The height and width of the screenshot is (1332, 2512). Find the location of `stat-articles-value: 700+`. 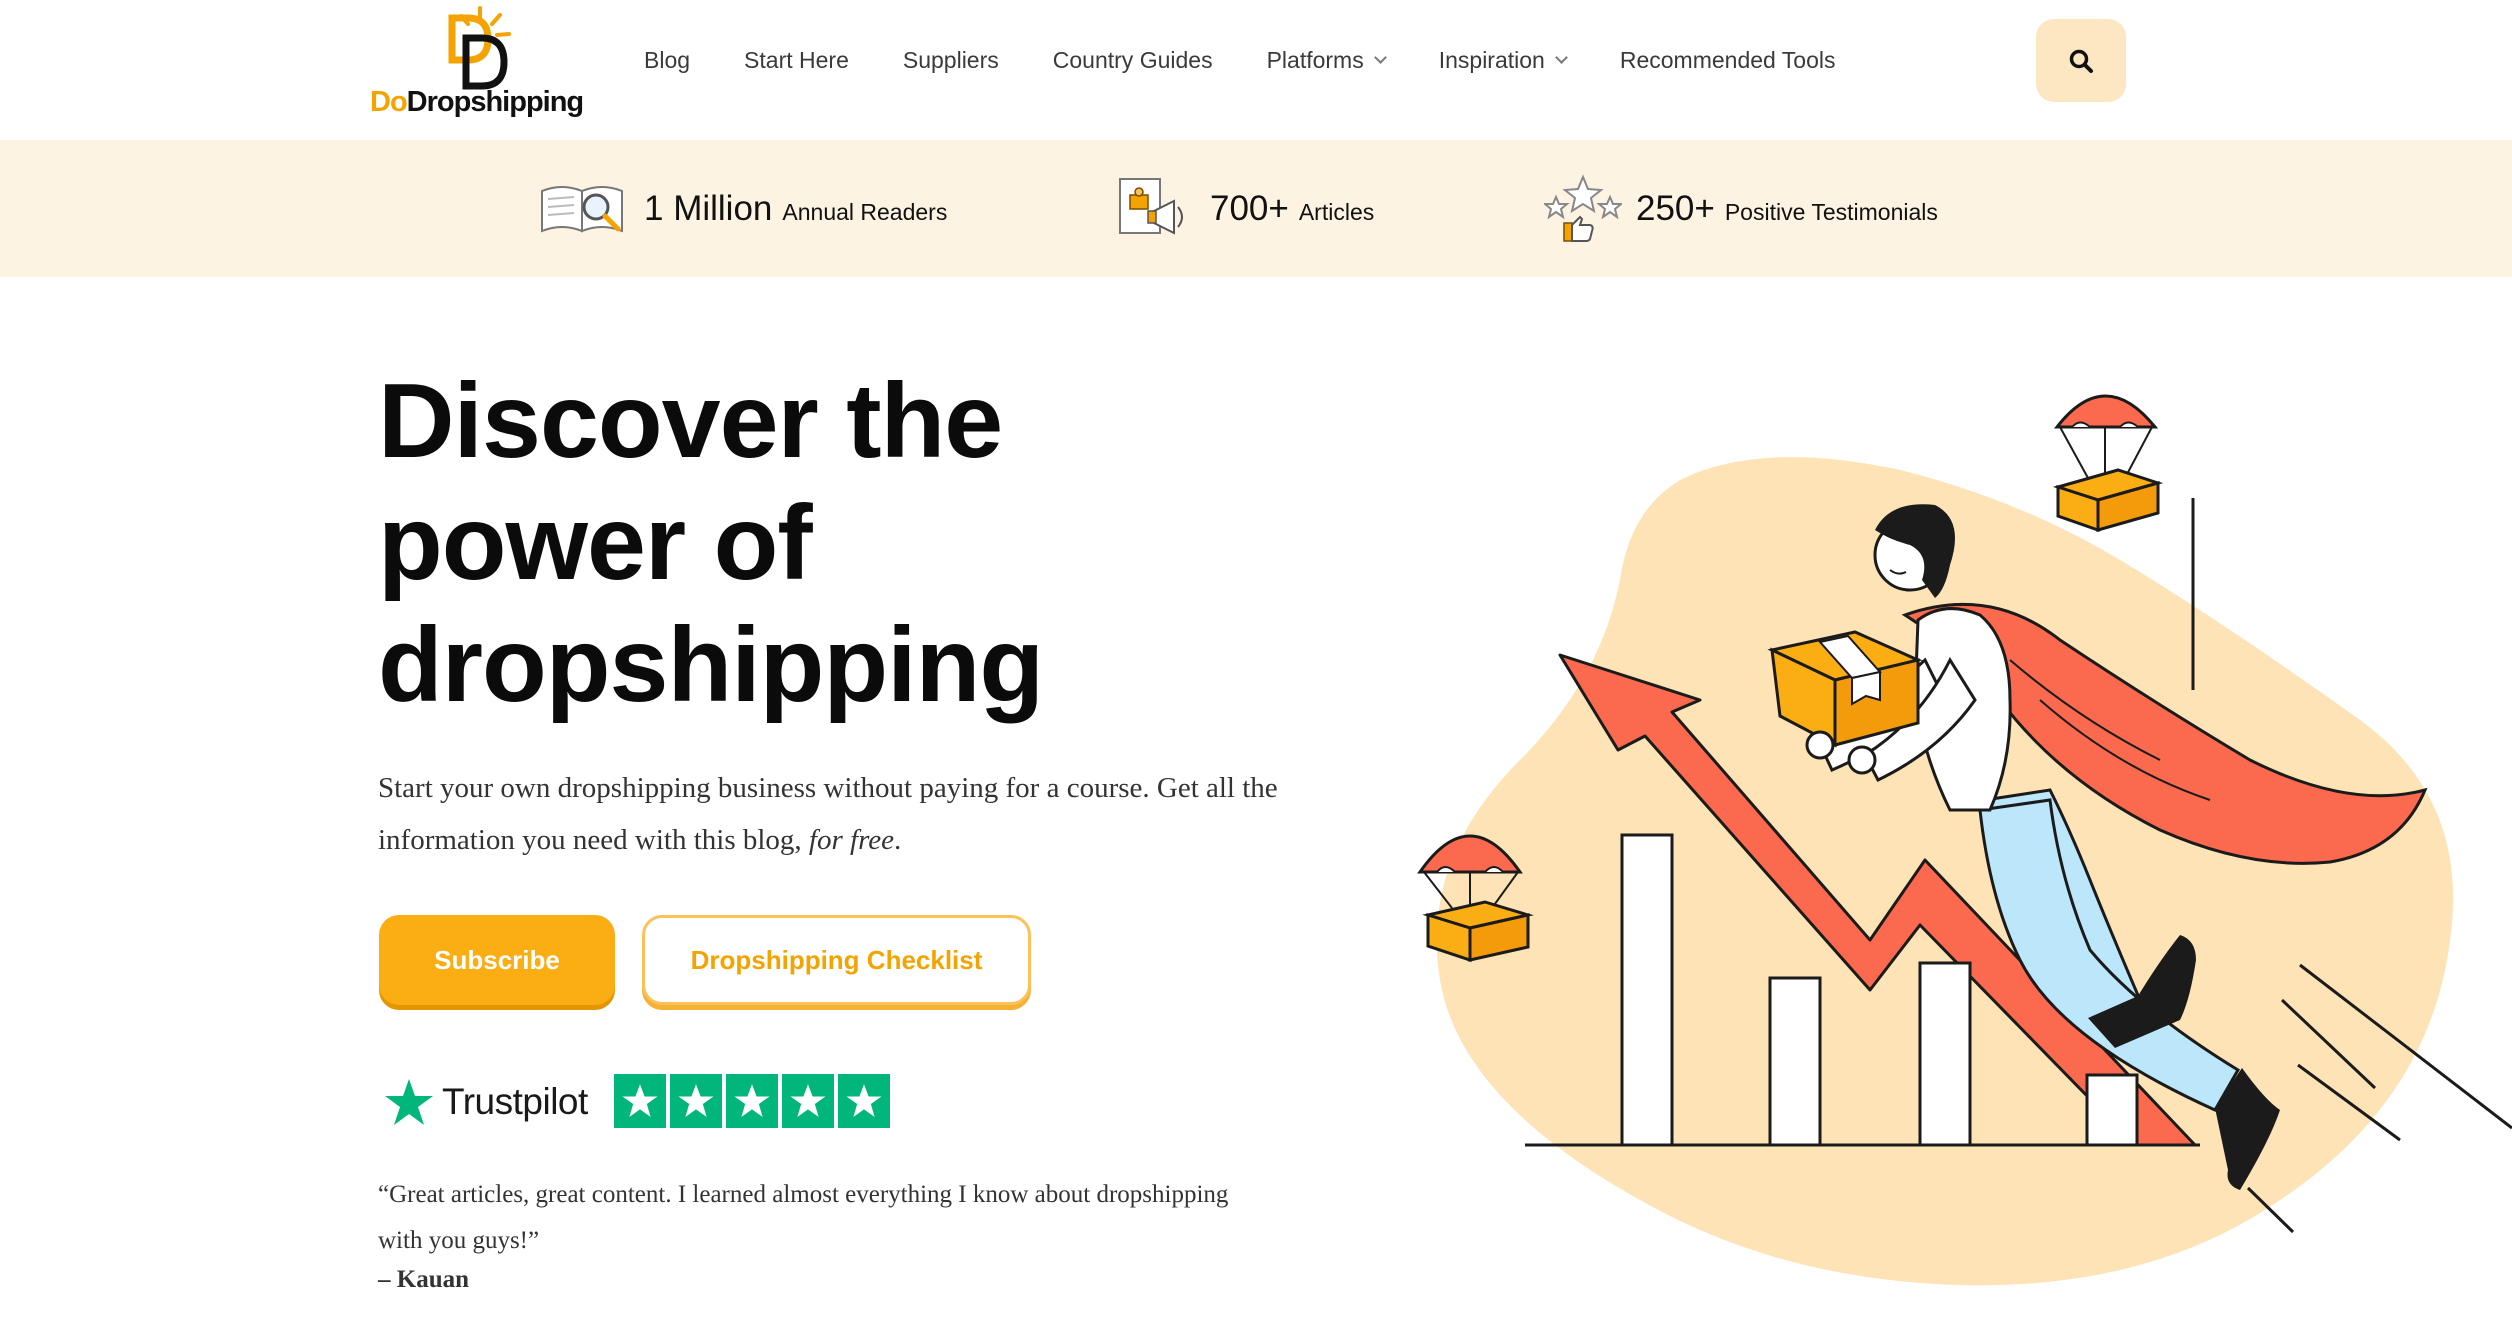

stat-articles-value: 700+ is located at coordinates (1249, 208).